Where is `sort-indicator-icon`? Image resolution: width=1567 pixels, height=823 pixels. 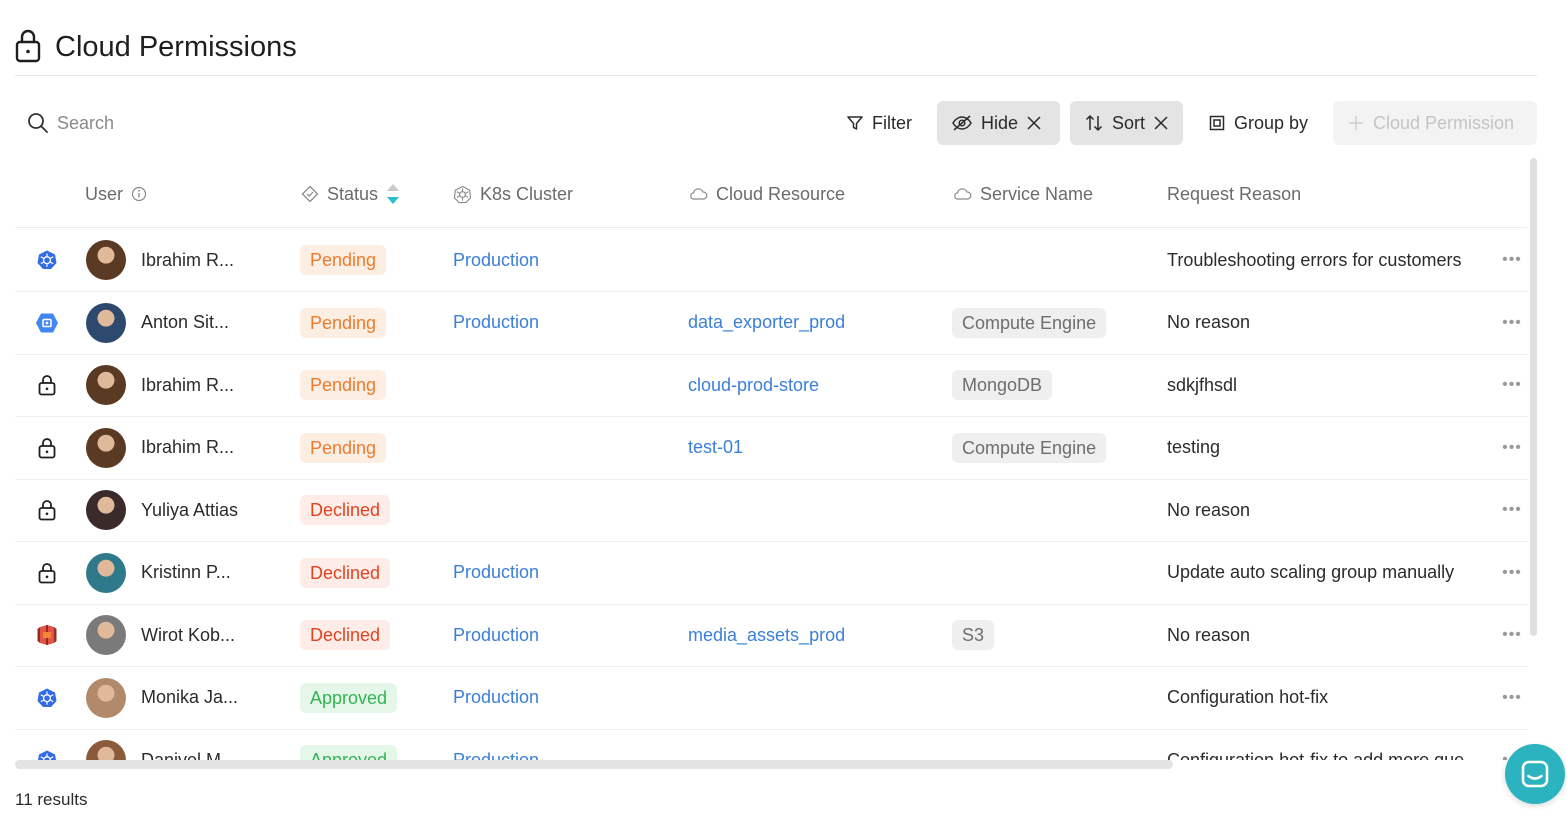
sort-indicator-icon is located at coordinates (393, 194).